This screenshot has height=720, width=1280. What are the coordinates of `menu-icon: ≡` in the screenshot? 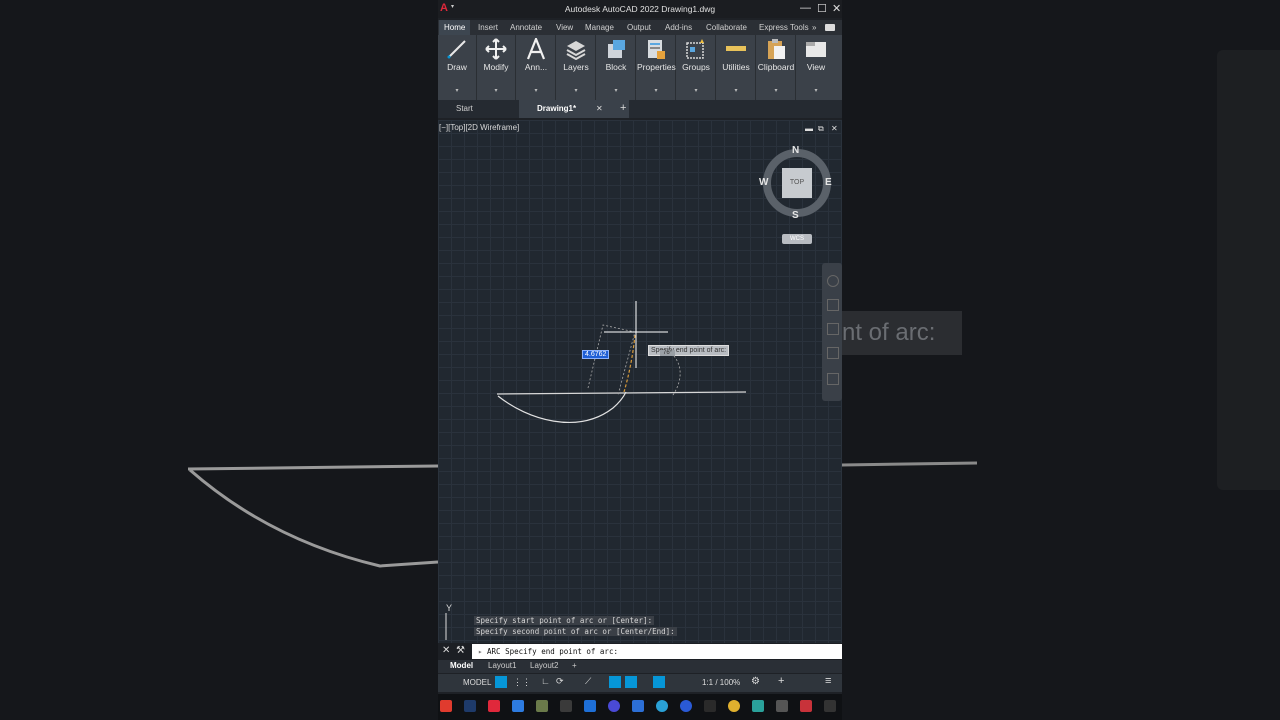 It's located at (828, 681).